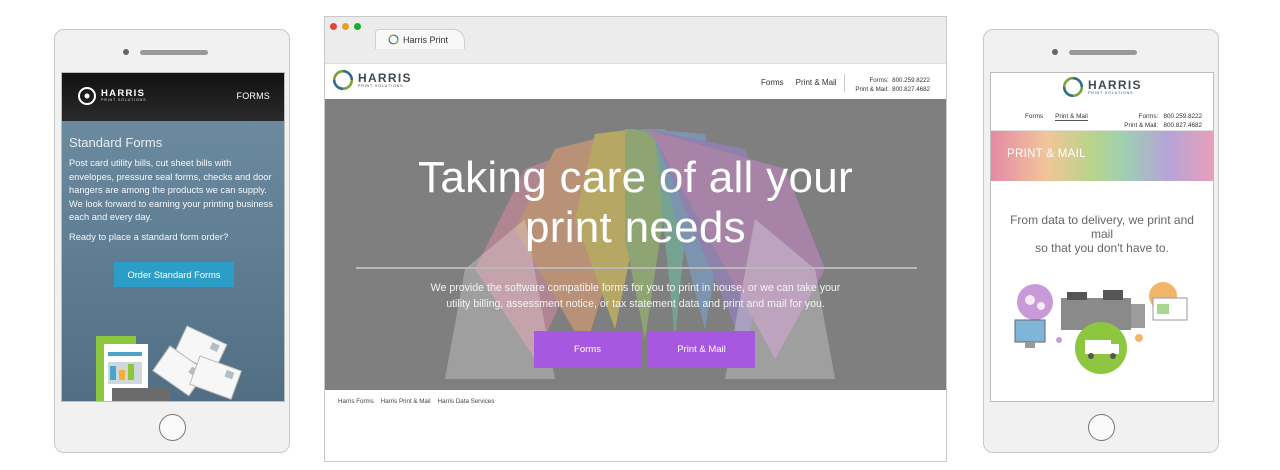  I want to click on print-mail-button: Print & Mail, so click(701, 349).